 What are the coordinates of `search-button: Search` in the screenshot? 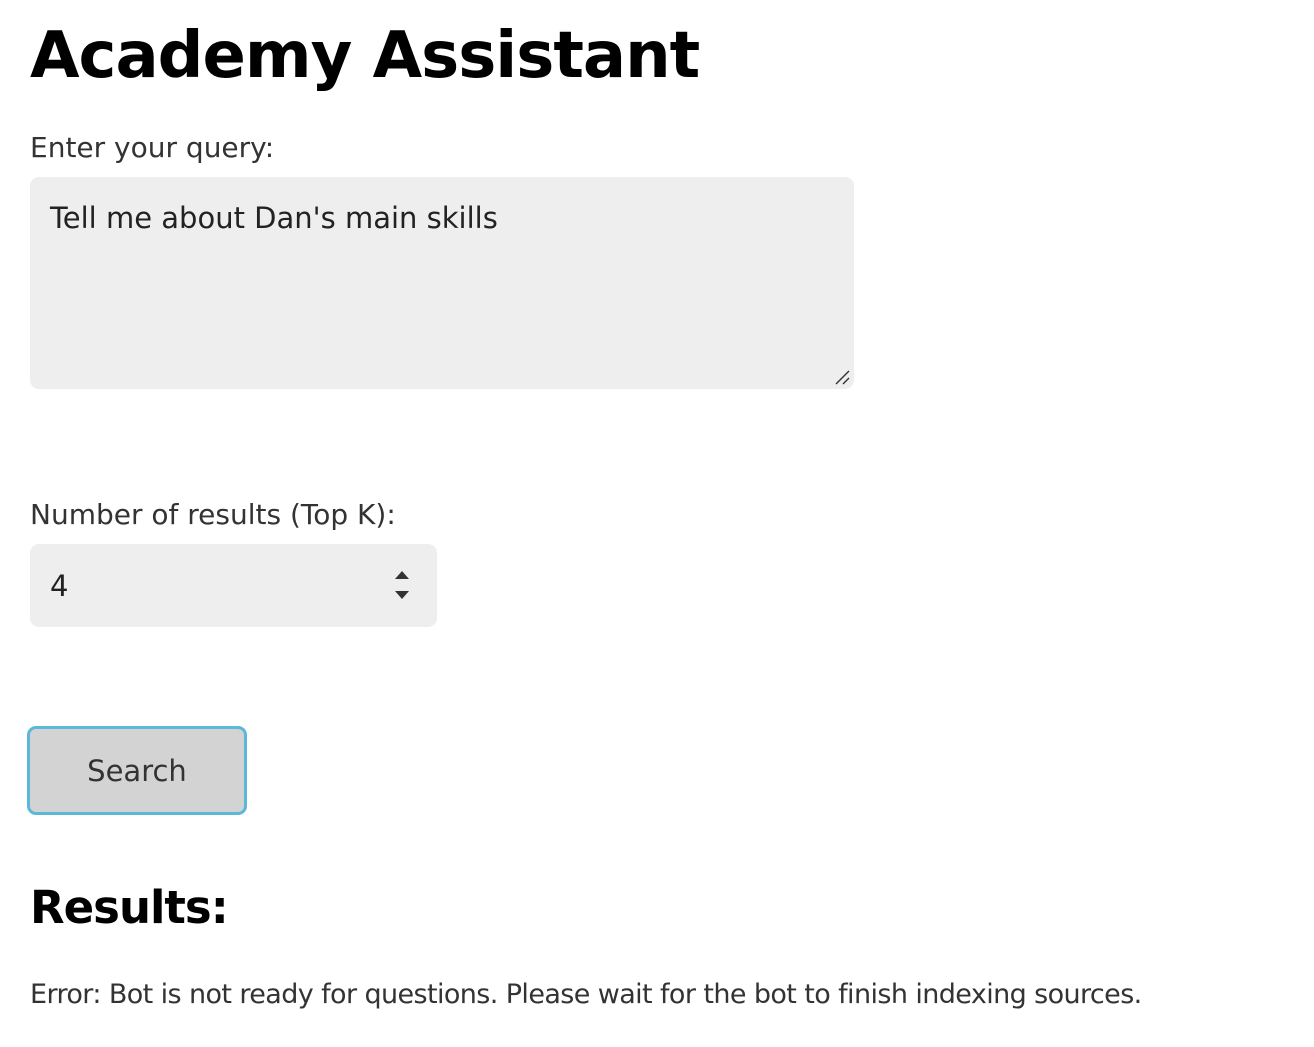 It's located at (137, 770).